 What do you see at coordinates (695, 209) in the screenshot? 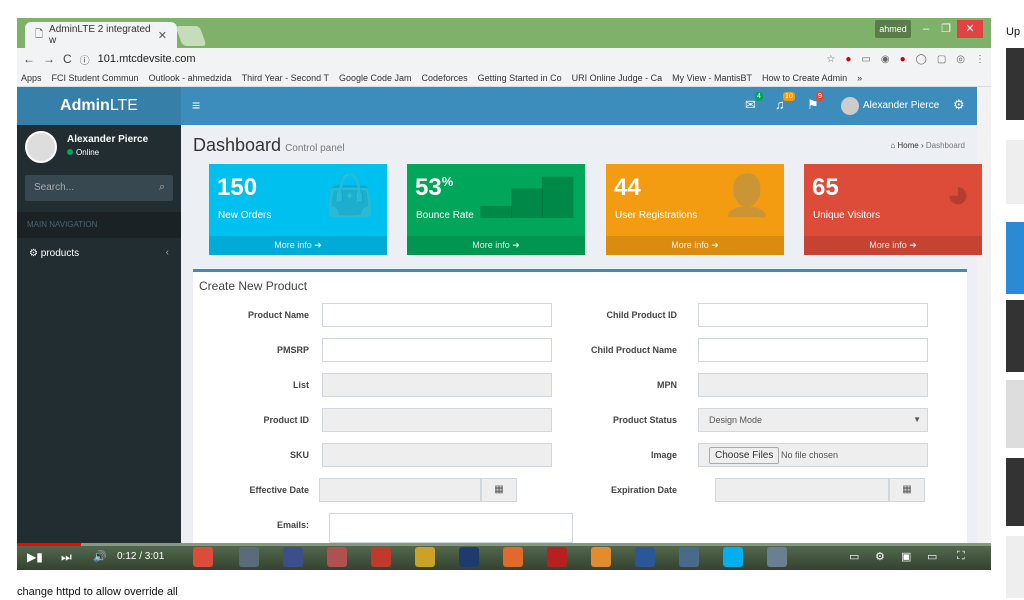
I see `stat-box-registrations: 44 User Registrations 👤 More info ➜` at bounding box center [695, 209].